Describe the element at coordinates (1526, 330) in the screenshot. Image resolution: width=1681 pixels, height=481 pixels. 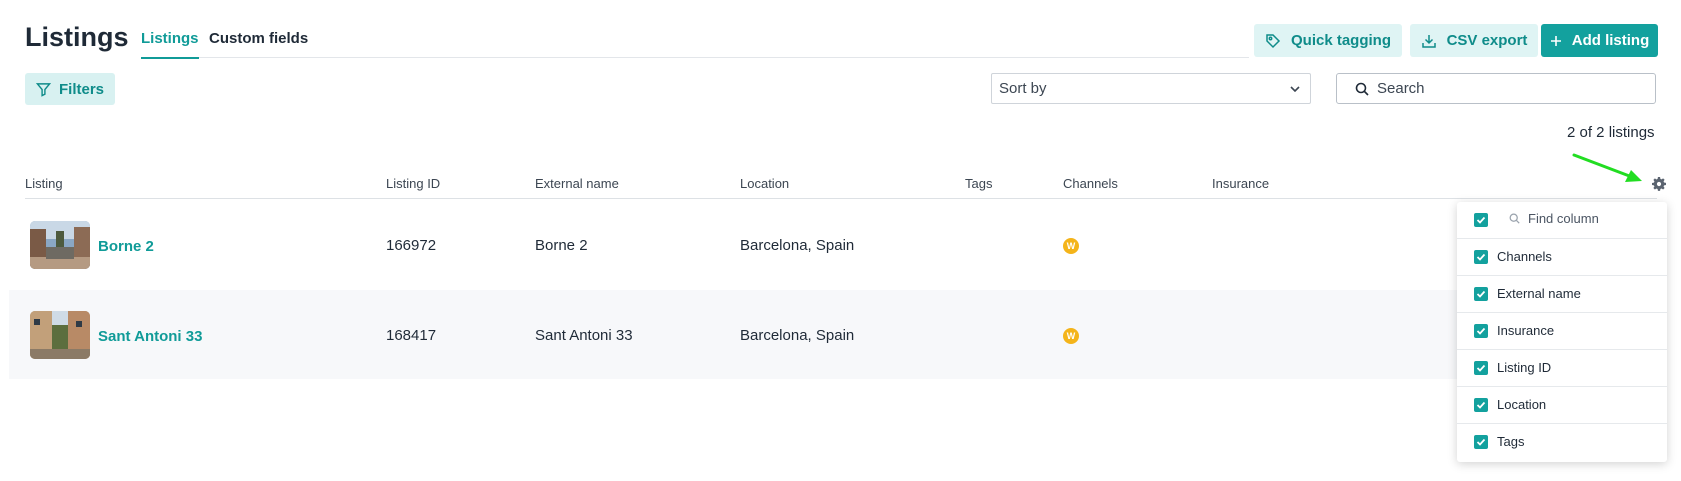
I see `column-option-label: Insurance` at that location.